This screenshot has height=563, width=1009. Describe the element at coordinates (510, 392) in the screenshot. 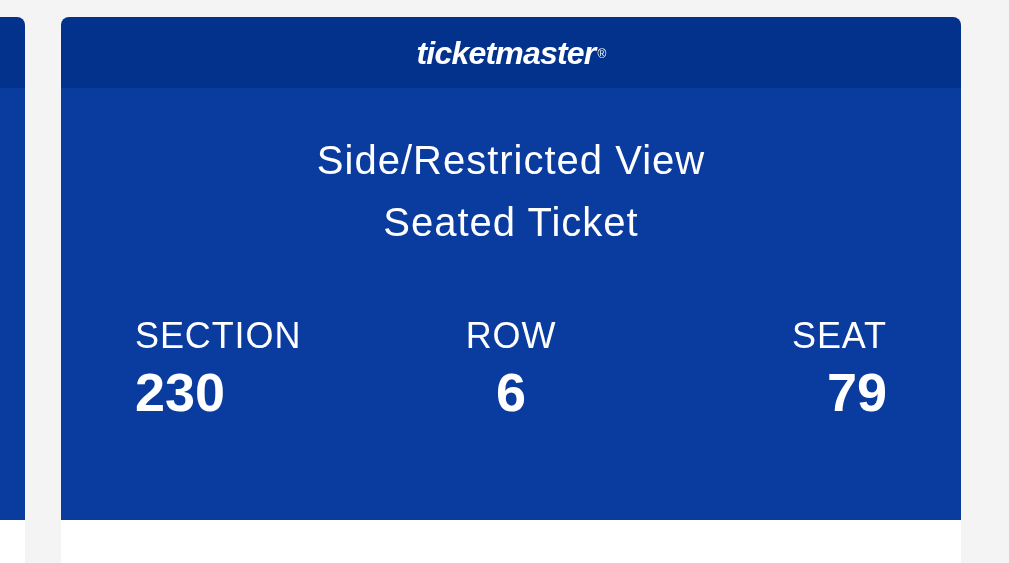

I see `seat-value: 6` at that location.